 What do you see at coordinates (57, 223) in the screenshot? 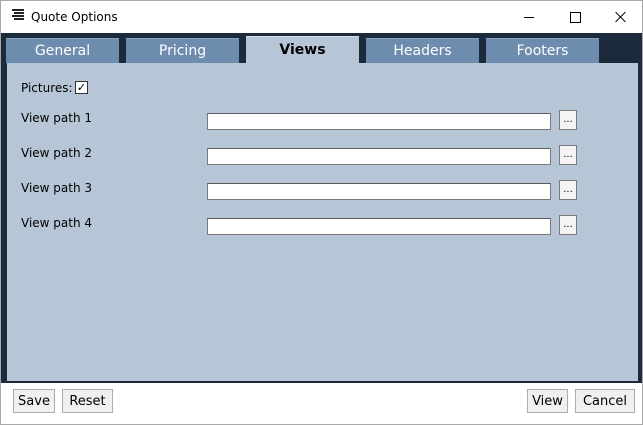
I see `view-path-4-label: View path 4` at bounding box center [57, 223].